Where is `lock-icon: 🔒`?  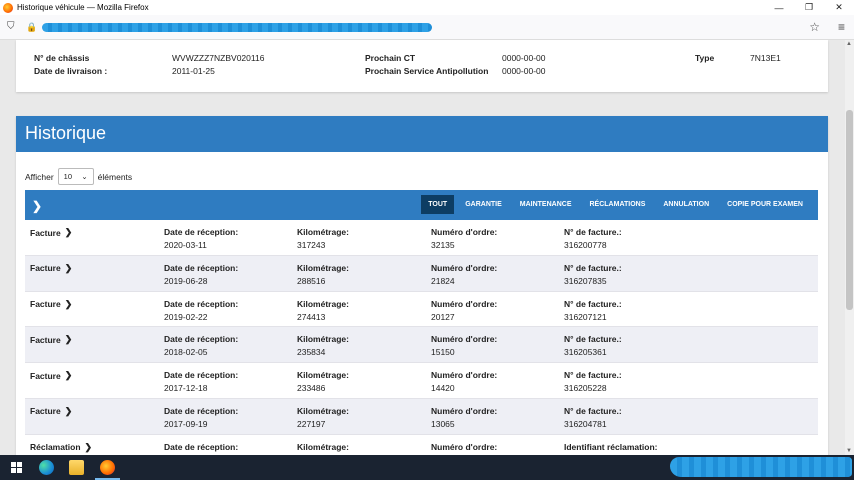
lock-icon: 🔒 is located at coordinates (31, 27).